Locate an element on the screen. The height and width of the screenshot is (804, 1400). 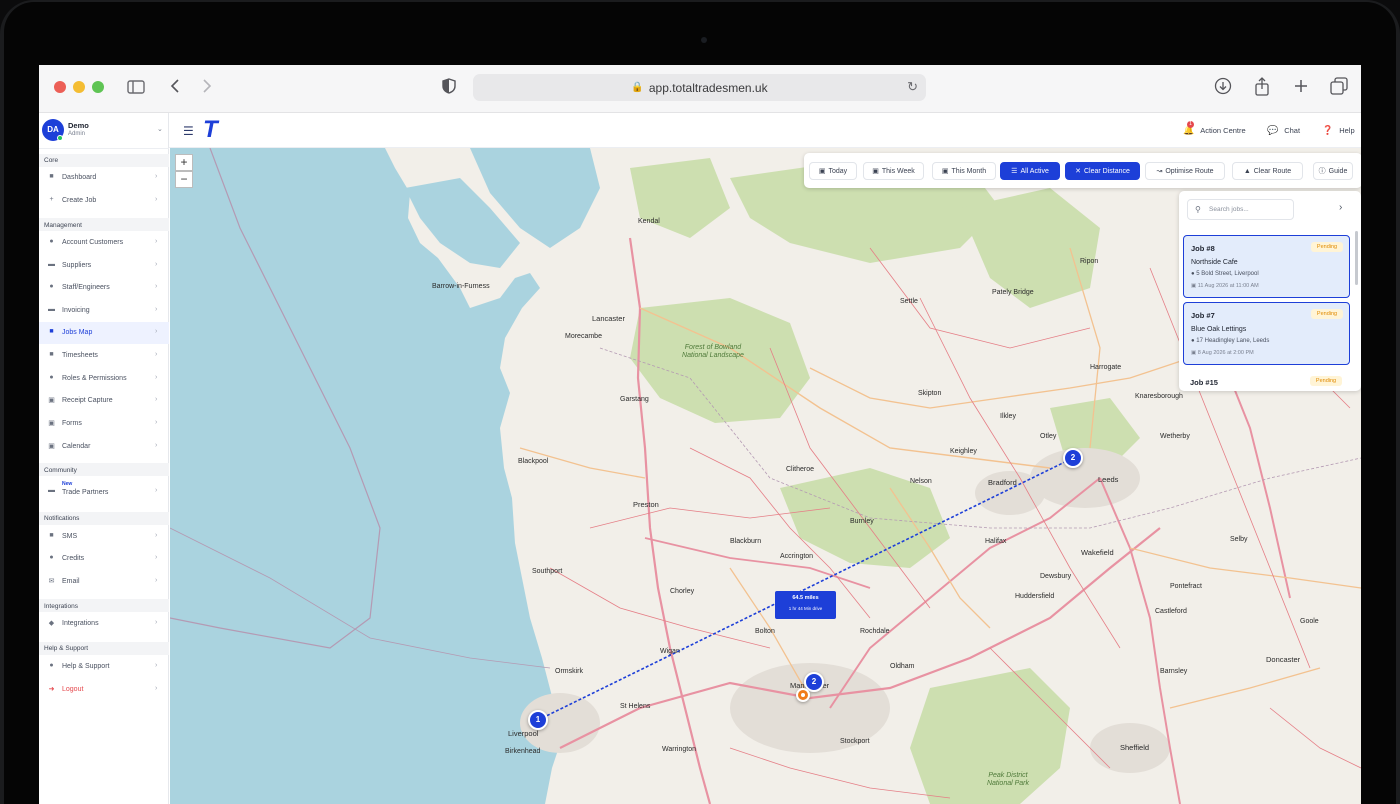
map-label: Doncaster is located at coordinates (1283, 659).